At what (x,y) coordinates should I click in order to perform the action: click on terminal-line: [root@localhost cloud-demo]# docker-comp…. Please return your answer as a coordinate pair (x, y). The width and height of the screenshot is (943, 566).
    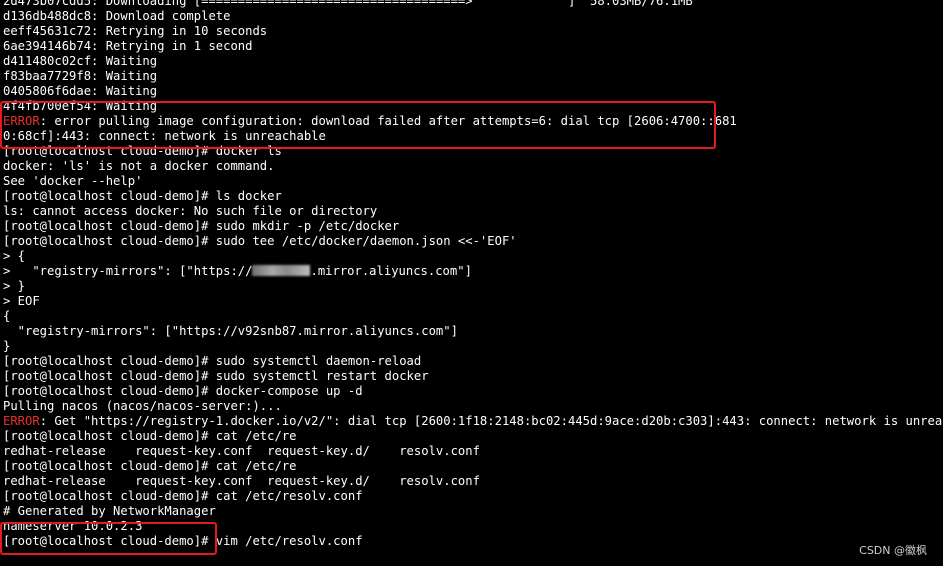
    Looking at the image, I should click on (471, 391).